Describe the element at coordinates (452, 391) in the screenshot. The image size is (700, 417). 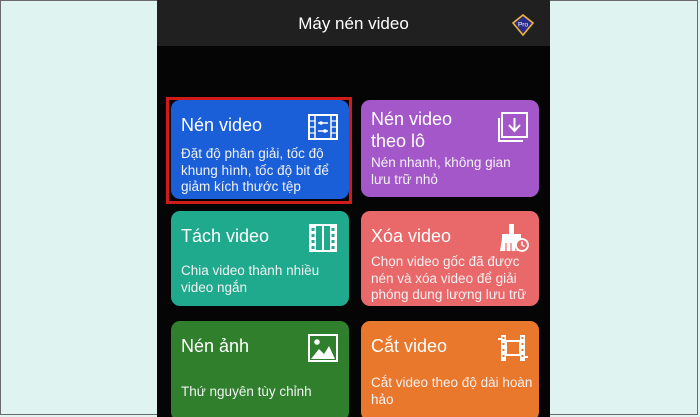
I see `card-description: Cắt video theo độ dài hoàn hảo` at that location.